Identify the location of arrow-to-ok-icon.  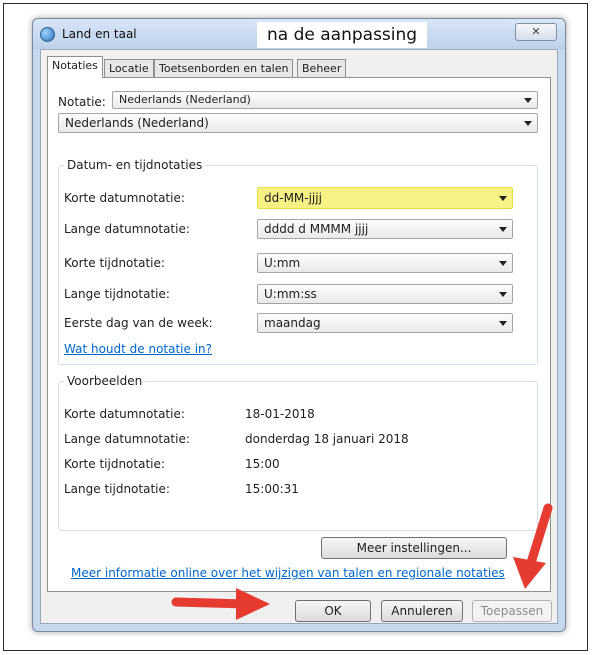
(220, 604).